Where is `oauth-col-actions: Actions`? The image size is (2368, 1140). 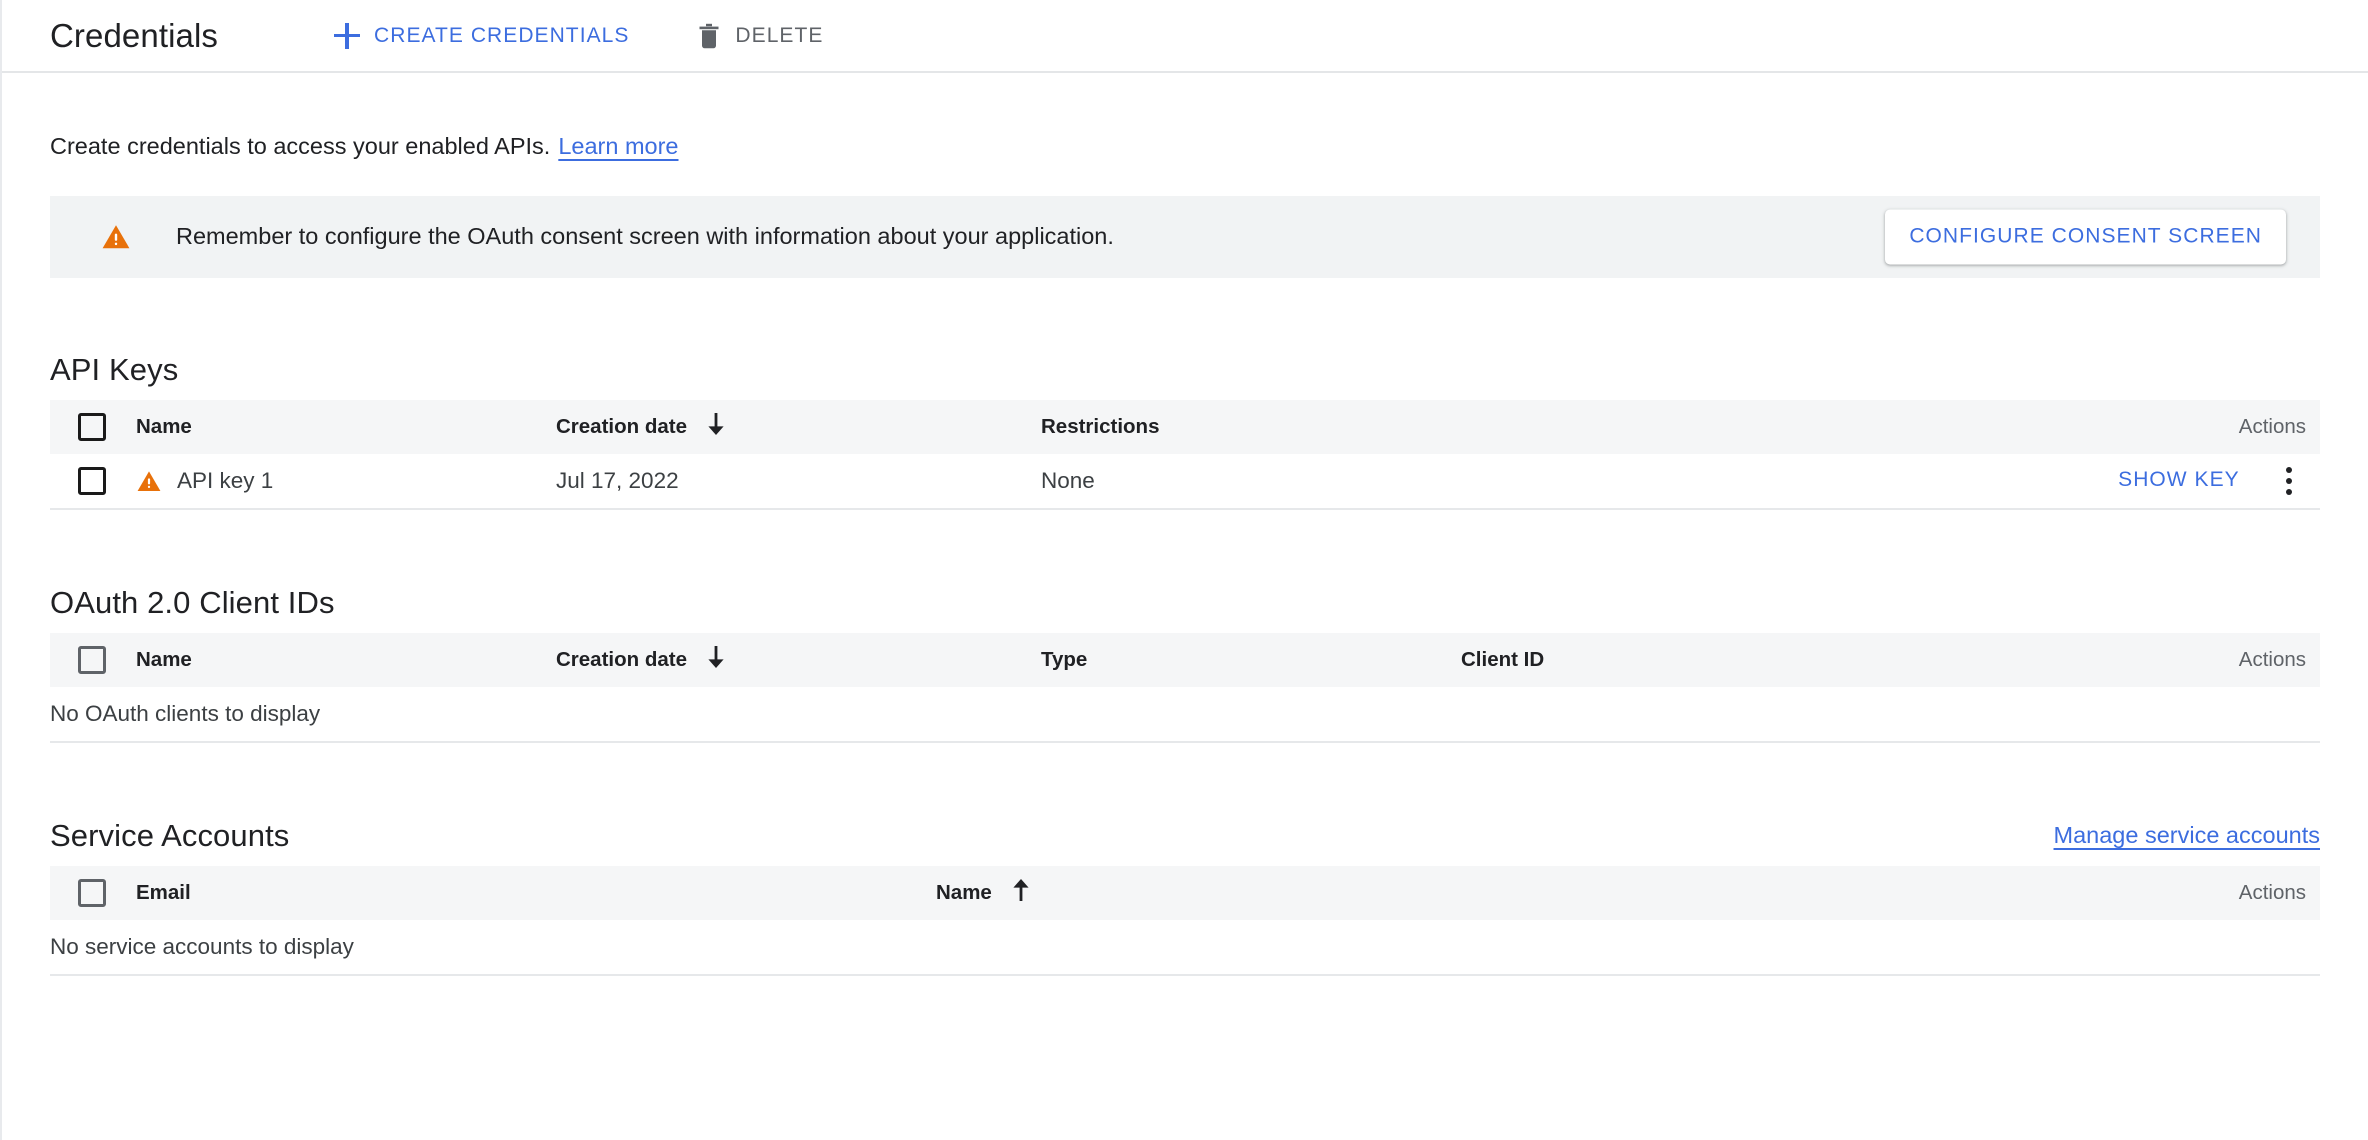
oauth-col-actions: Actions is located at coordinates (2272, 659).